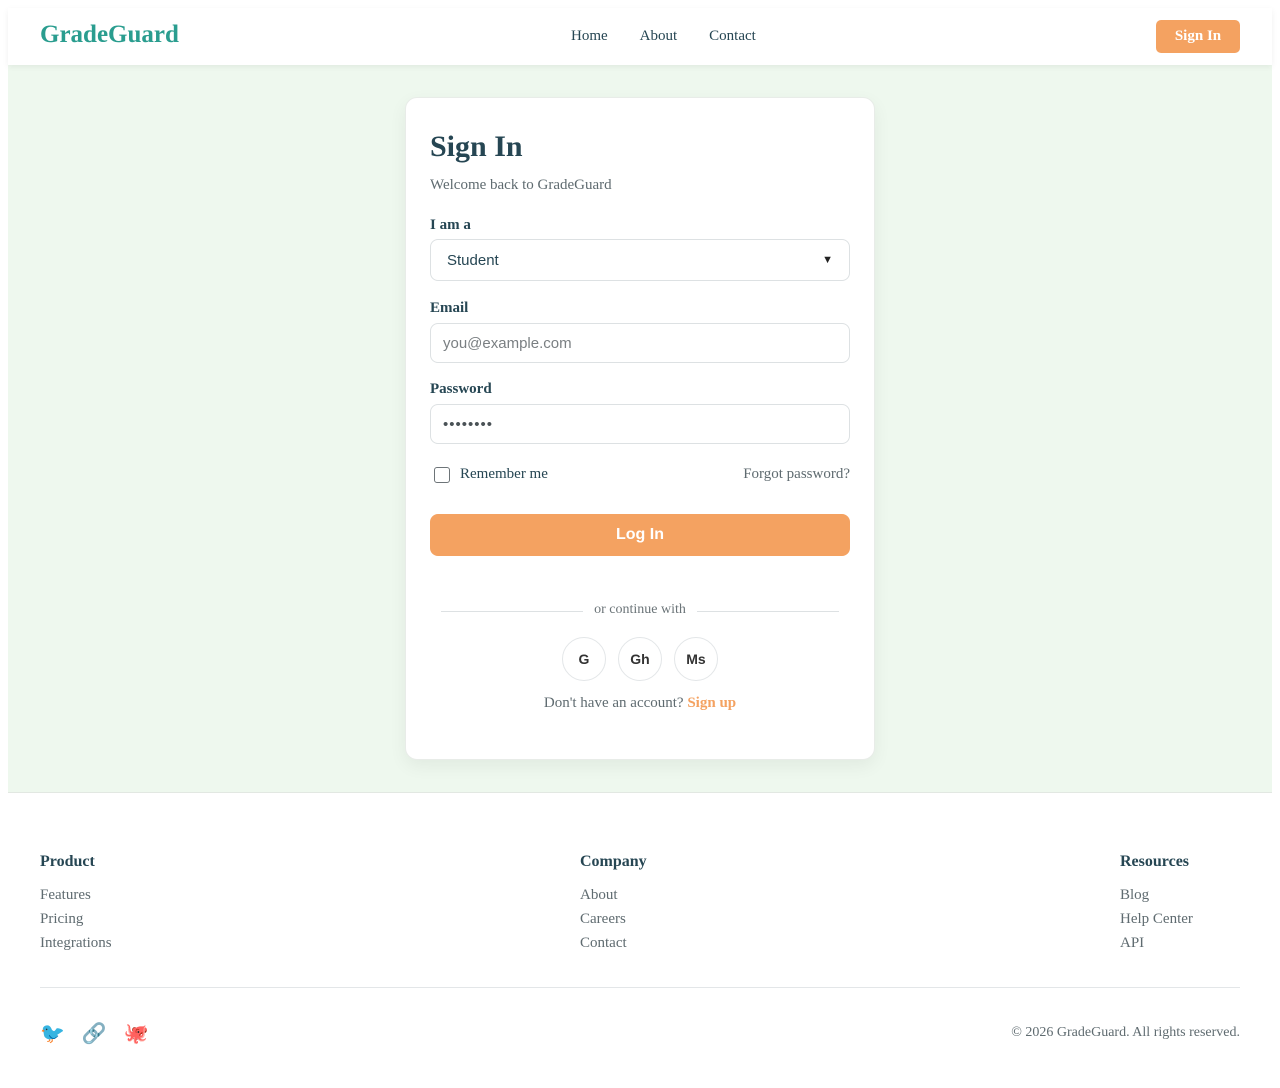 This screenshot has height=1088, width=1280. Describe the element at coordinates (768, 611) in the screenshot. I see `divider-line-right` at that location.